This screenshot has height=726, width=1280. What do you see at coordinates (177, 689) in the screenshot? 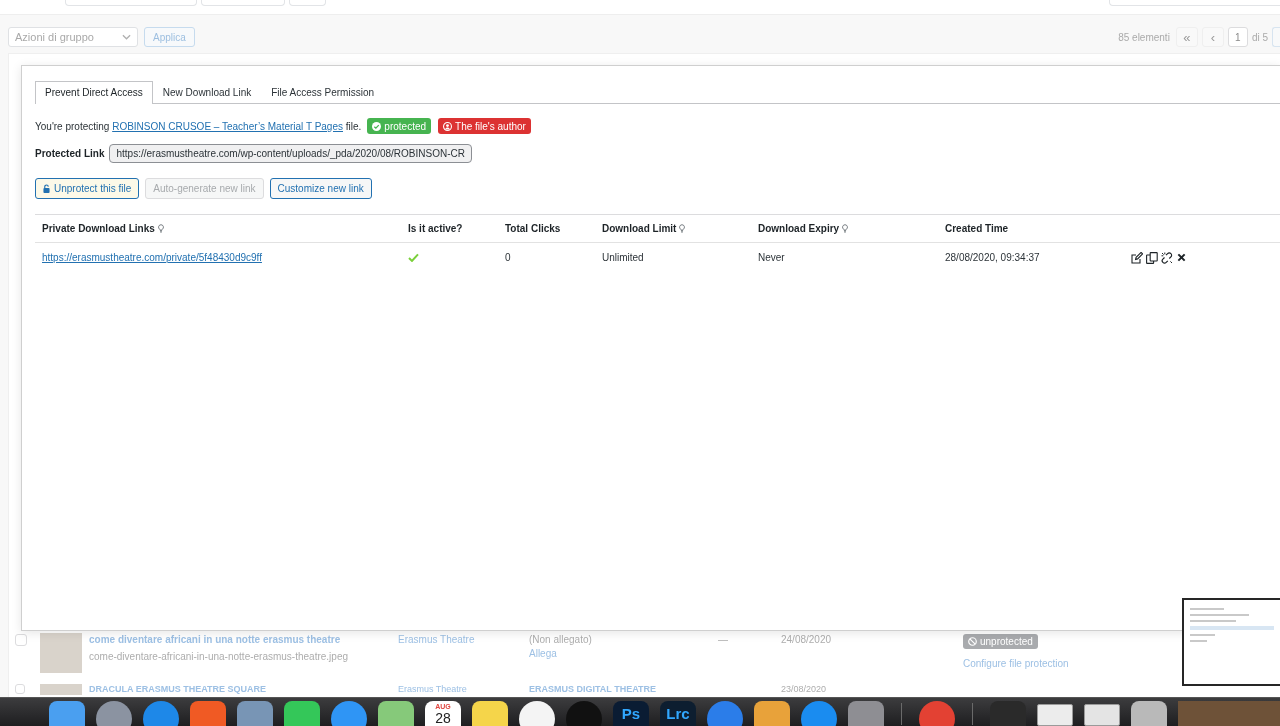
I see `media-title-link: DRACULA ERASMUS THEATRE SQUARE` at bounding box center [177, 689].